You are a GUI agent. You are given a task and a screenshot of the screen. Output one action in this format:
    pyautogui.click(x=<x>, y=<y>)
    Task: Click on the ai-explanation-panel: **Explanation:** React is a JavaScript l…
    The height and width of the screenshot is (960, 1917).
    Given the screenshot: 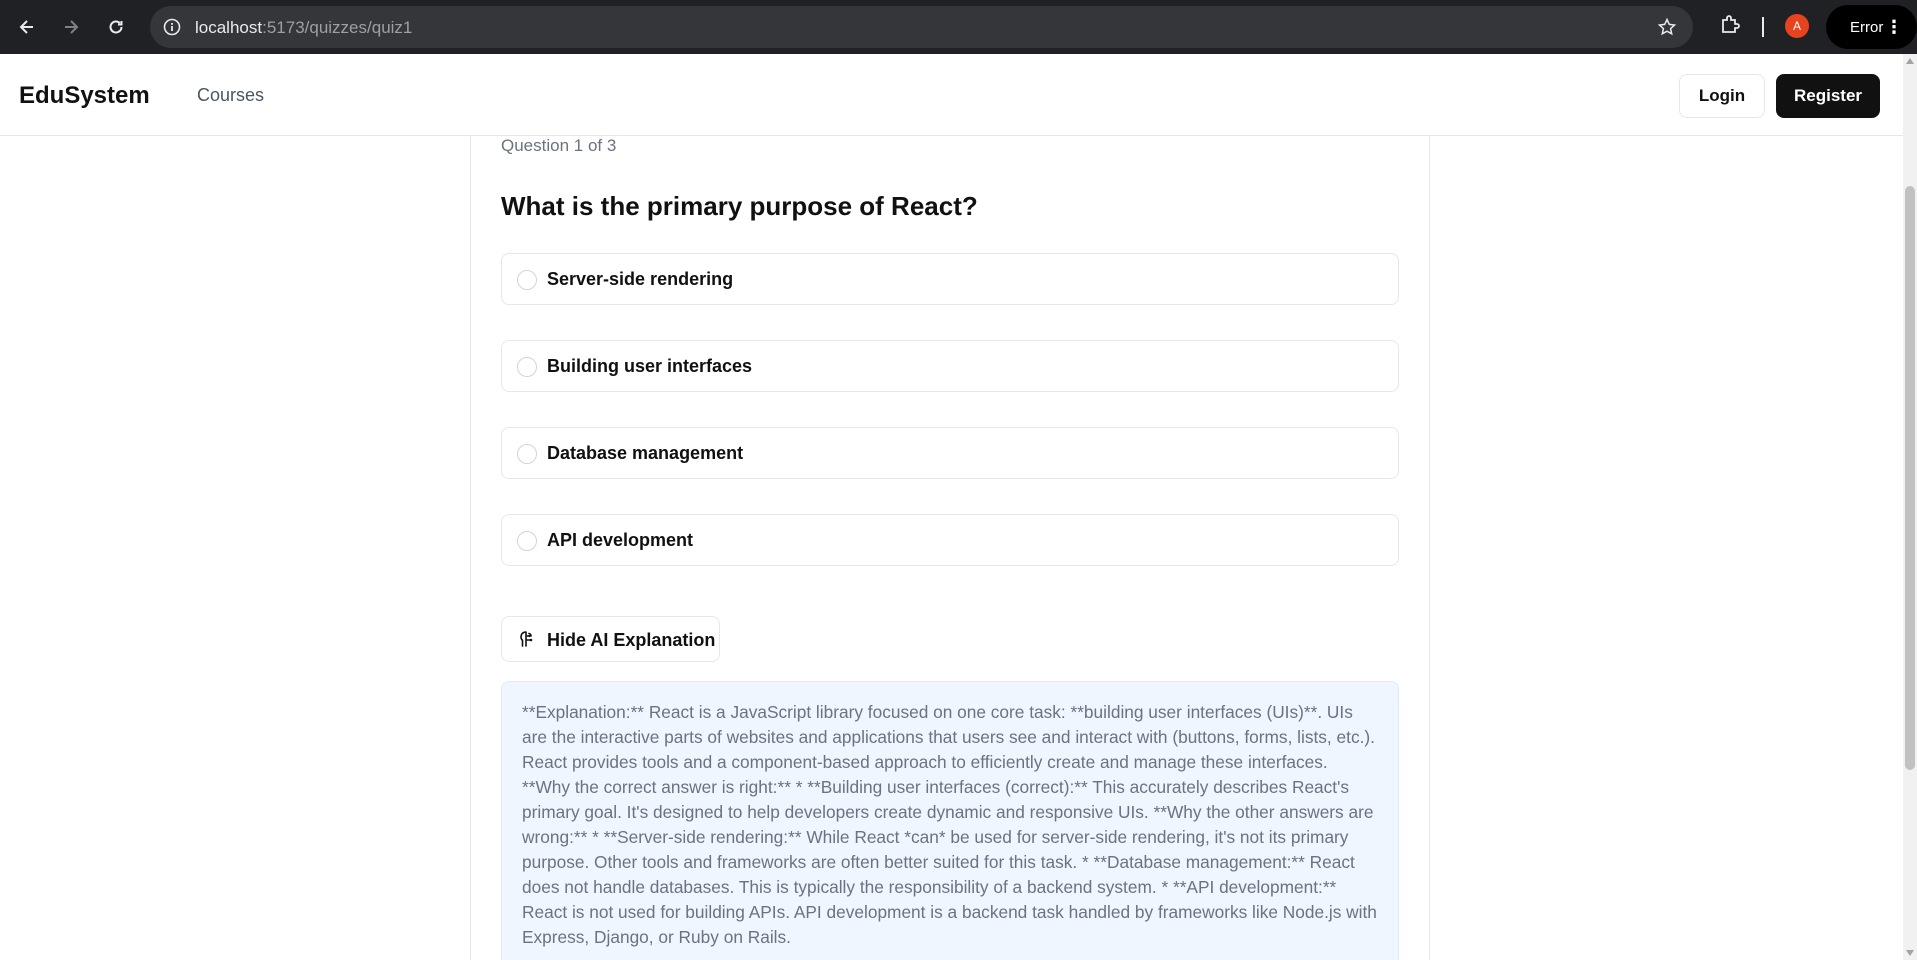 What is the action you would take?
    pyautogui.click(x=950, y=820)
    